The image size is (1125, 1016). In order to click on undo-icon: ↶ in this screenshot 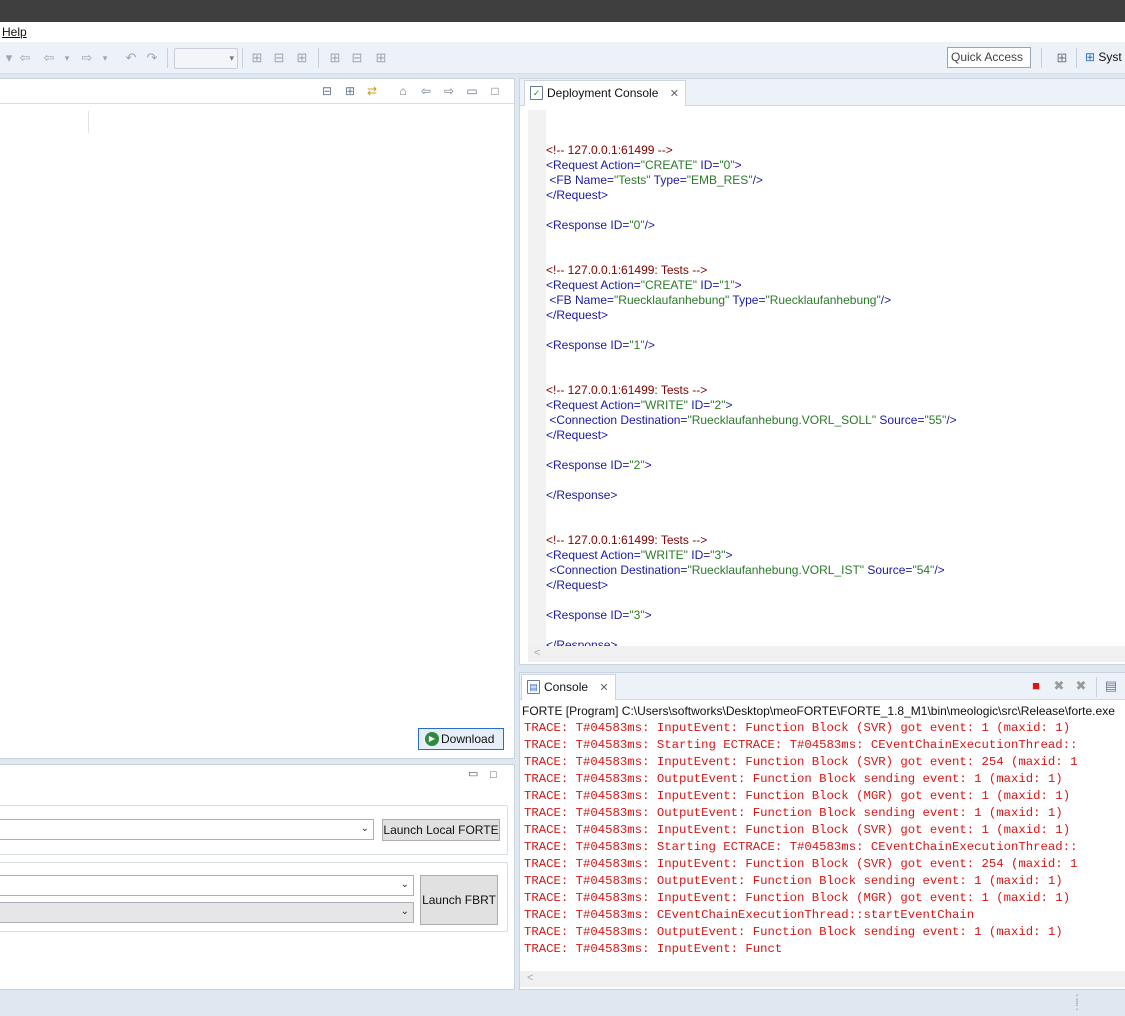, I will do `click(131, 58)`.